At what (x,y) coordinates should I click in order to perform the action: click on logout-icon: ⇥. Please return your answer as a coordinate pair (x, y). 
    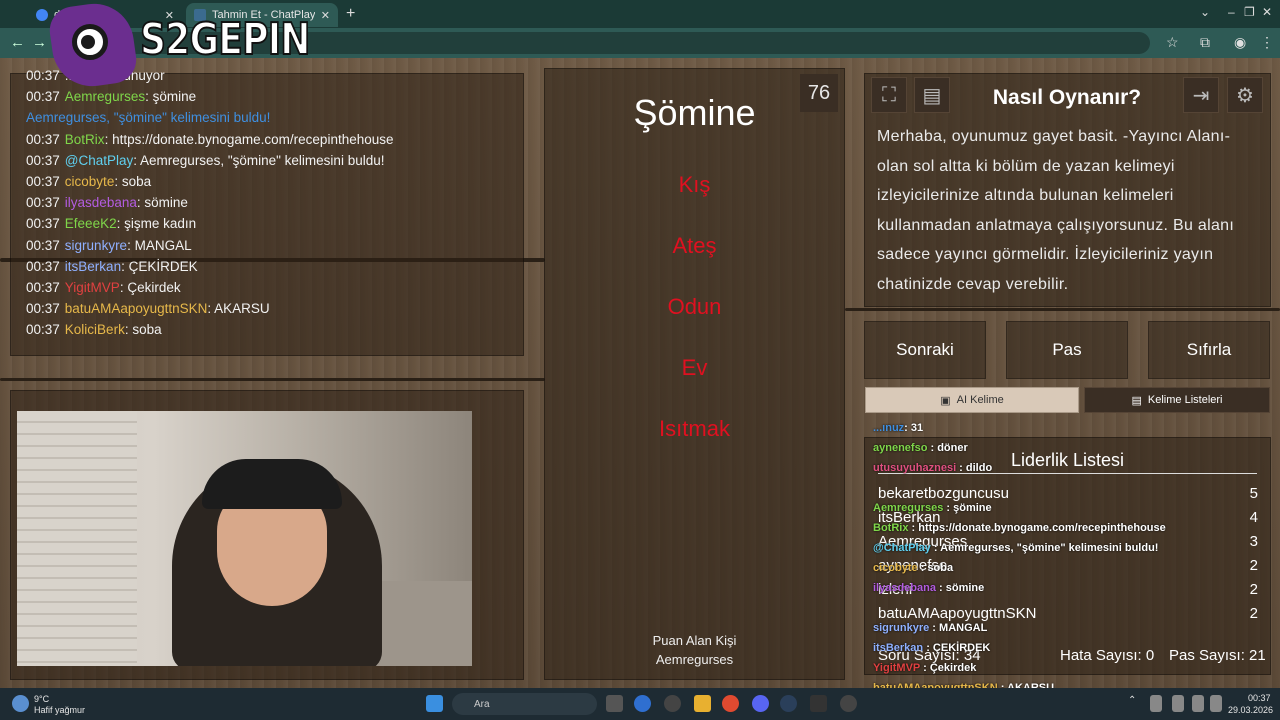
    Looking at the image, I should click on (1201, 95).